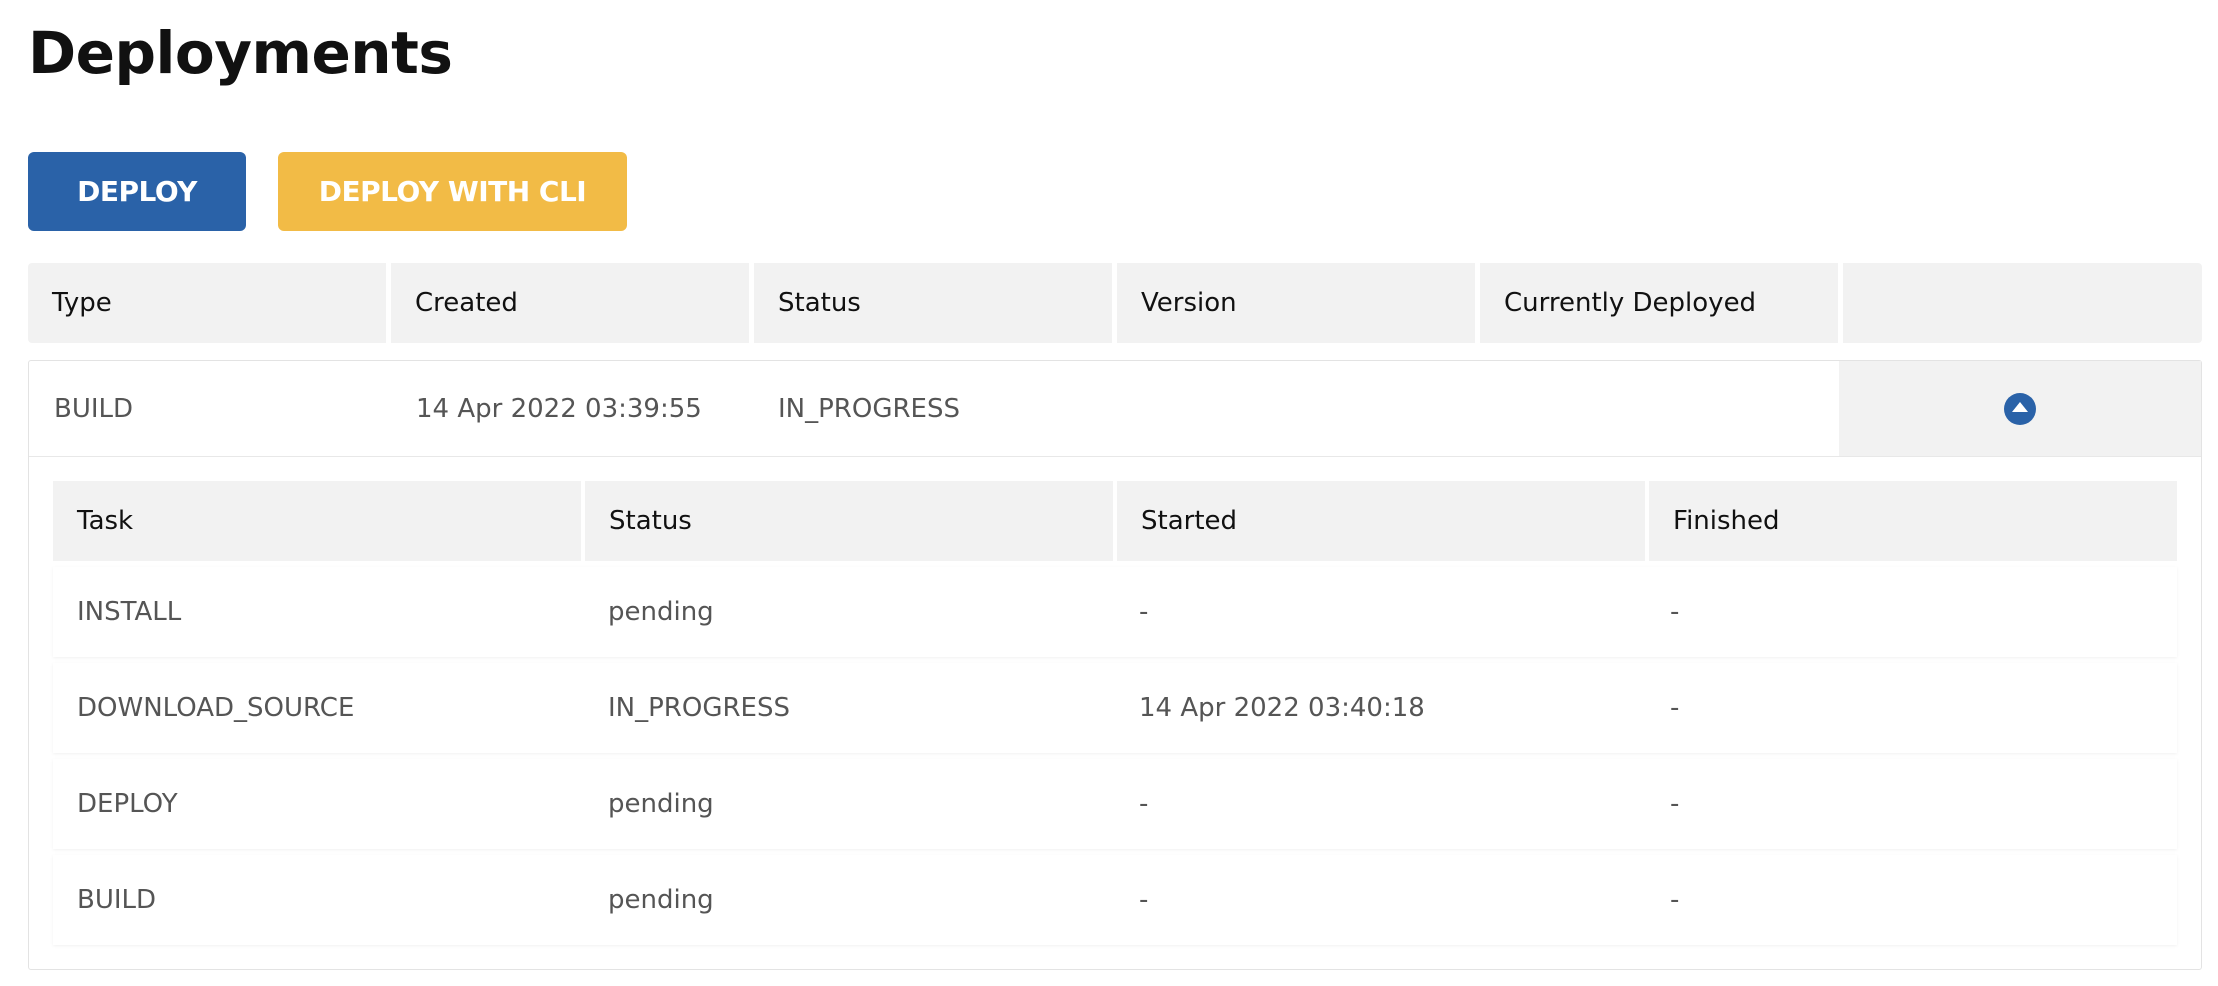  What do you see at coordinates (933, 303) in the screenshot?
I see `column-header-status: Status` at bounding box center [933, 303].